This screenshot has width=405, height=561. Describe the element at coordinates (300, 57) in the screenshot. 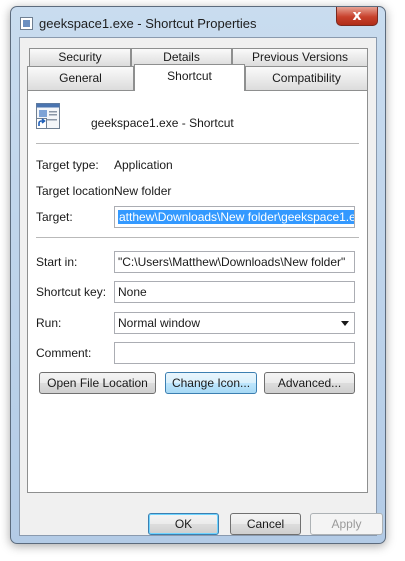

I see `tab-previous-versions: Previous Versions` at that location.